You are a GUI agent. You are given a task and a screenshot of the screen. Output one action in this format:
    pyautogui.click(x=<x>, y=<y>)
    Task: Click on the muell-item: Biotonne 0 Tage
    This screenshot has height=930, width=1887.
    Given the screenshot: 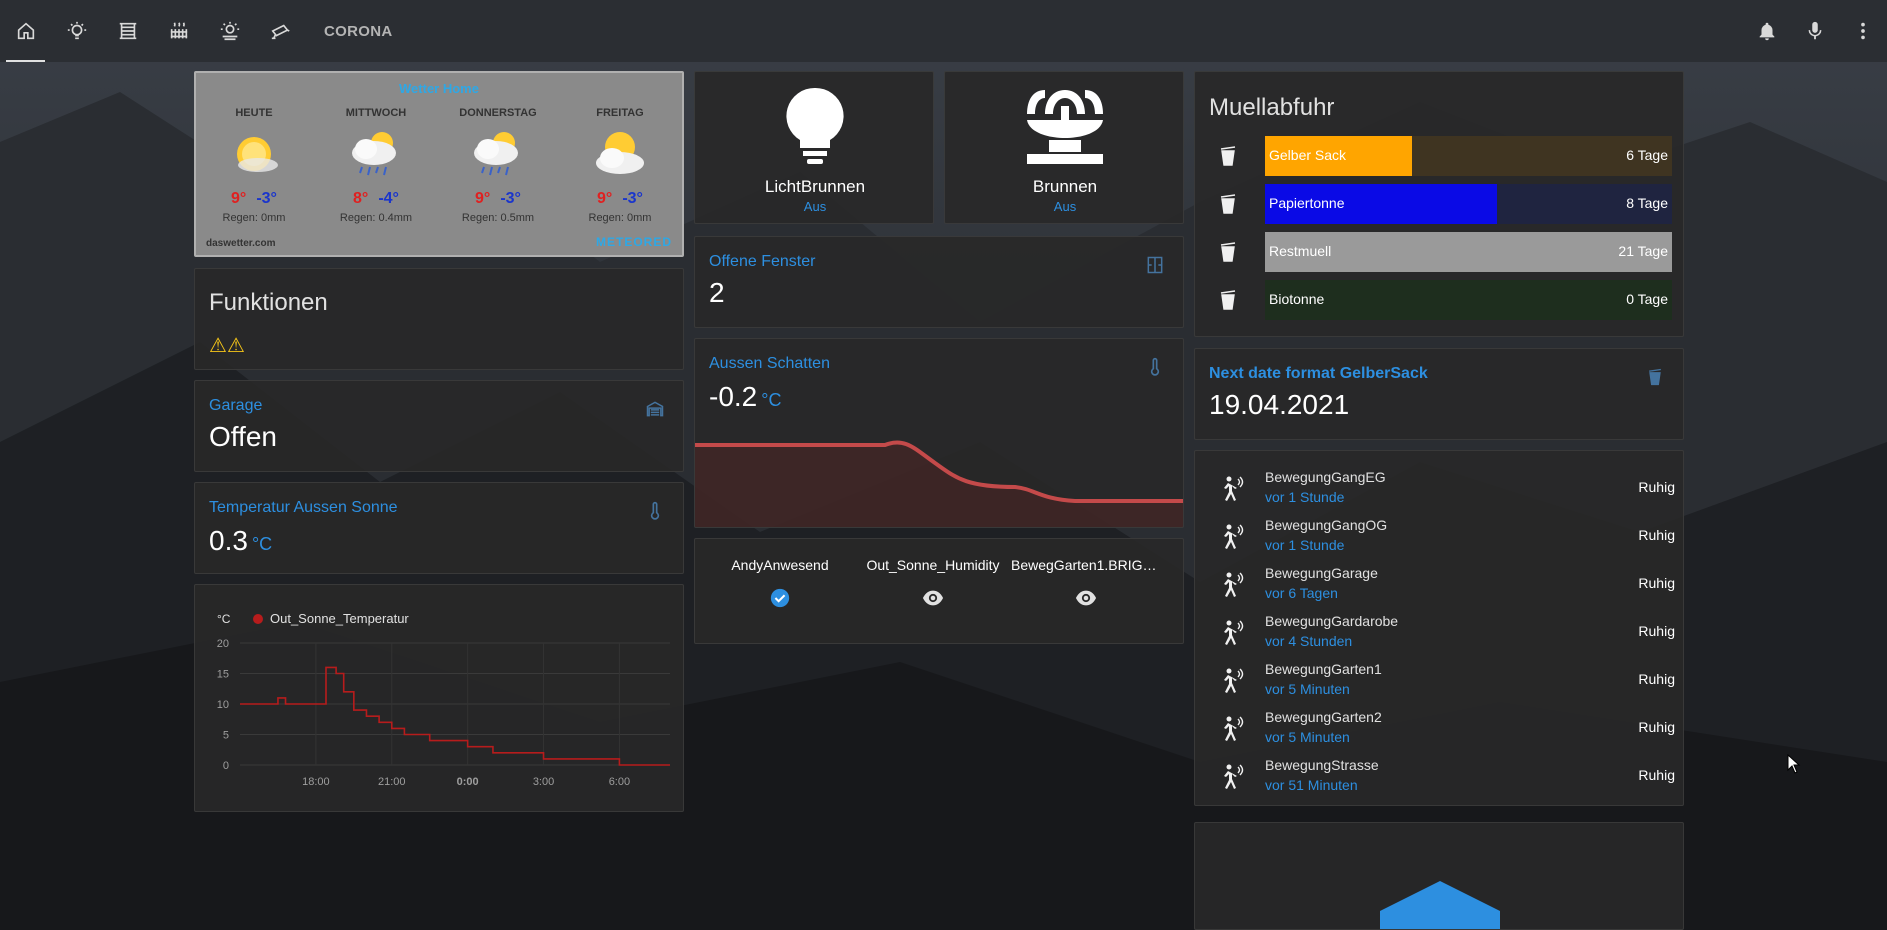 What is the action you would take?
    pyautogui.click(x=1440, y=300)
    